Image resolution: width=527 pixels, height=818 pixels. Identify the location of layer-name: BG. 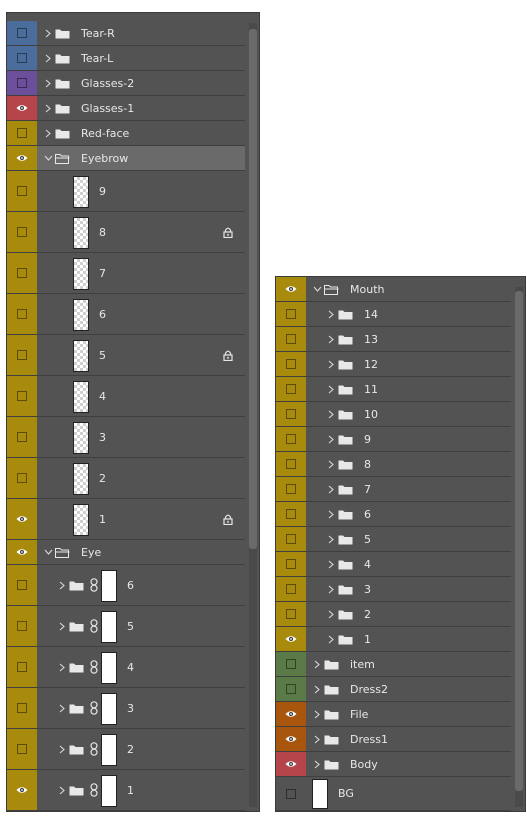
(346, 793).